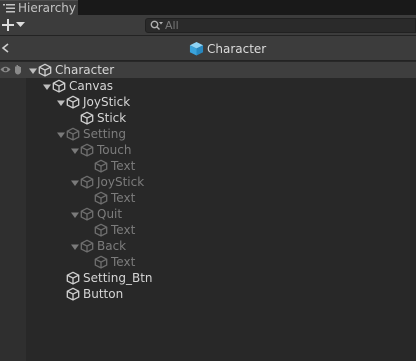 This screenshot has width=416, height=361. Describe the element at coordinates (110, 214) in the screenshot. I see `hierarchy-item-label: Quit` at that location.